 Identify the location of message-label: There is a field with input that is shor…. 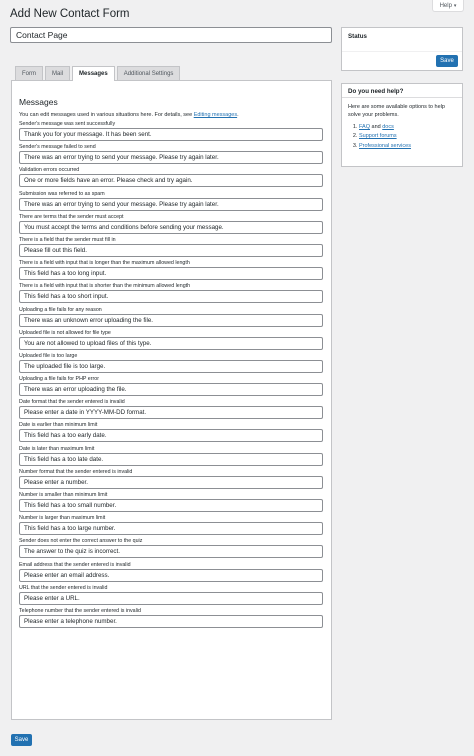
(105, 286).